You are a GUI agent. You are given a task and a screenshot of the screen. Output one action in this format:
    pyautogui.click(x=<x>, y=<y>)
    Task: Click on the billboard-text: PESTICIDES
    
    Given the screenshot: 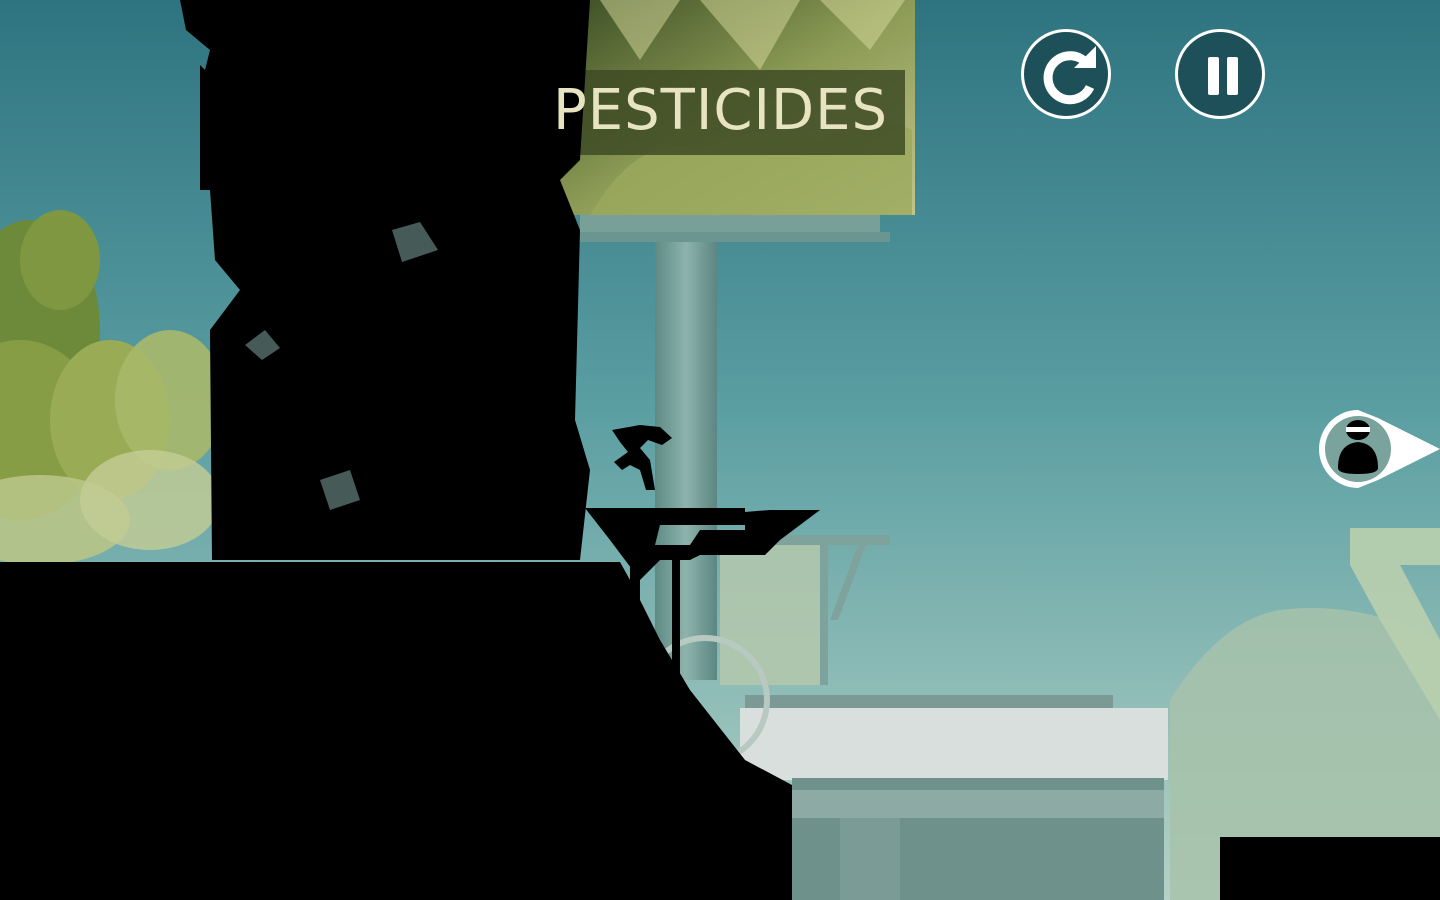 What is the action you would take?
    pyautogui.click(x=720, y=110)
    